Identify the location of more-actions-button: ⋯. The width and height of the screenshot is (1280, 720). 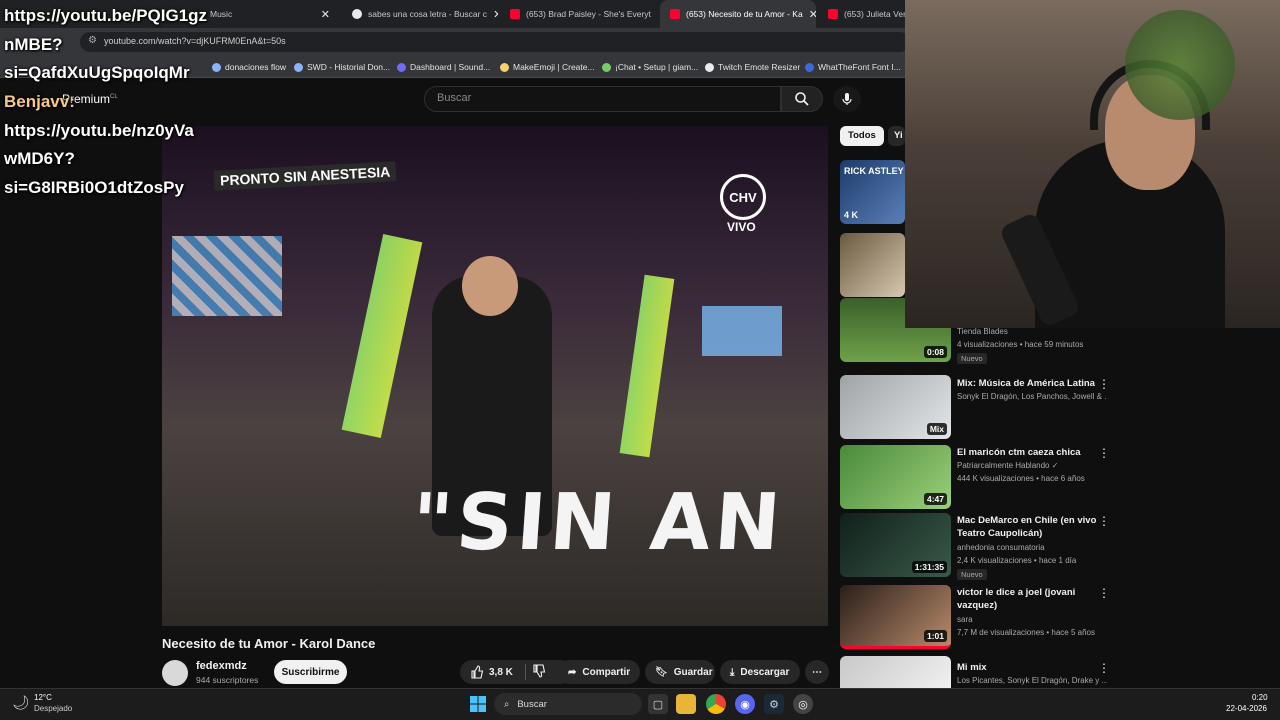
(817, 672).